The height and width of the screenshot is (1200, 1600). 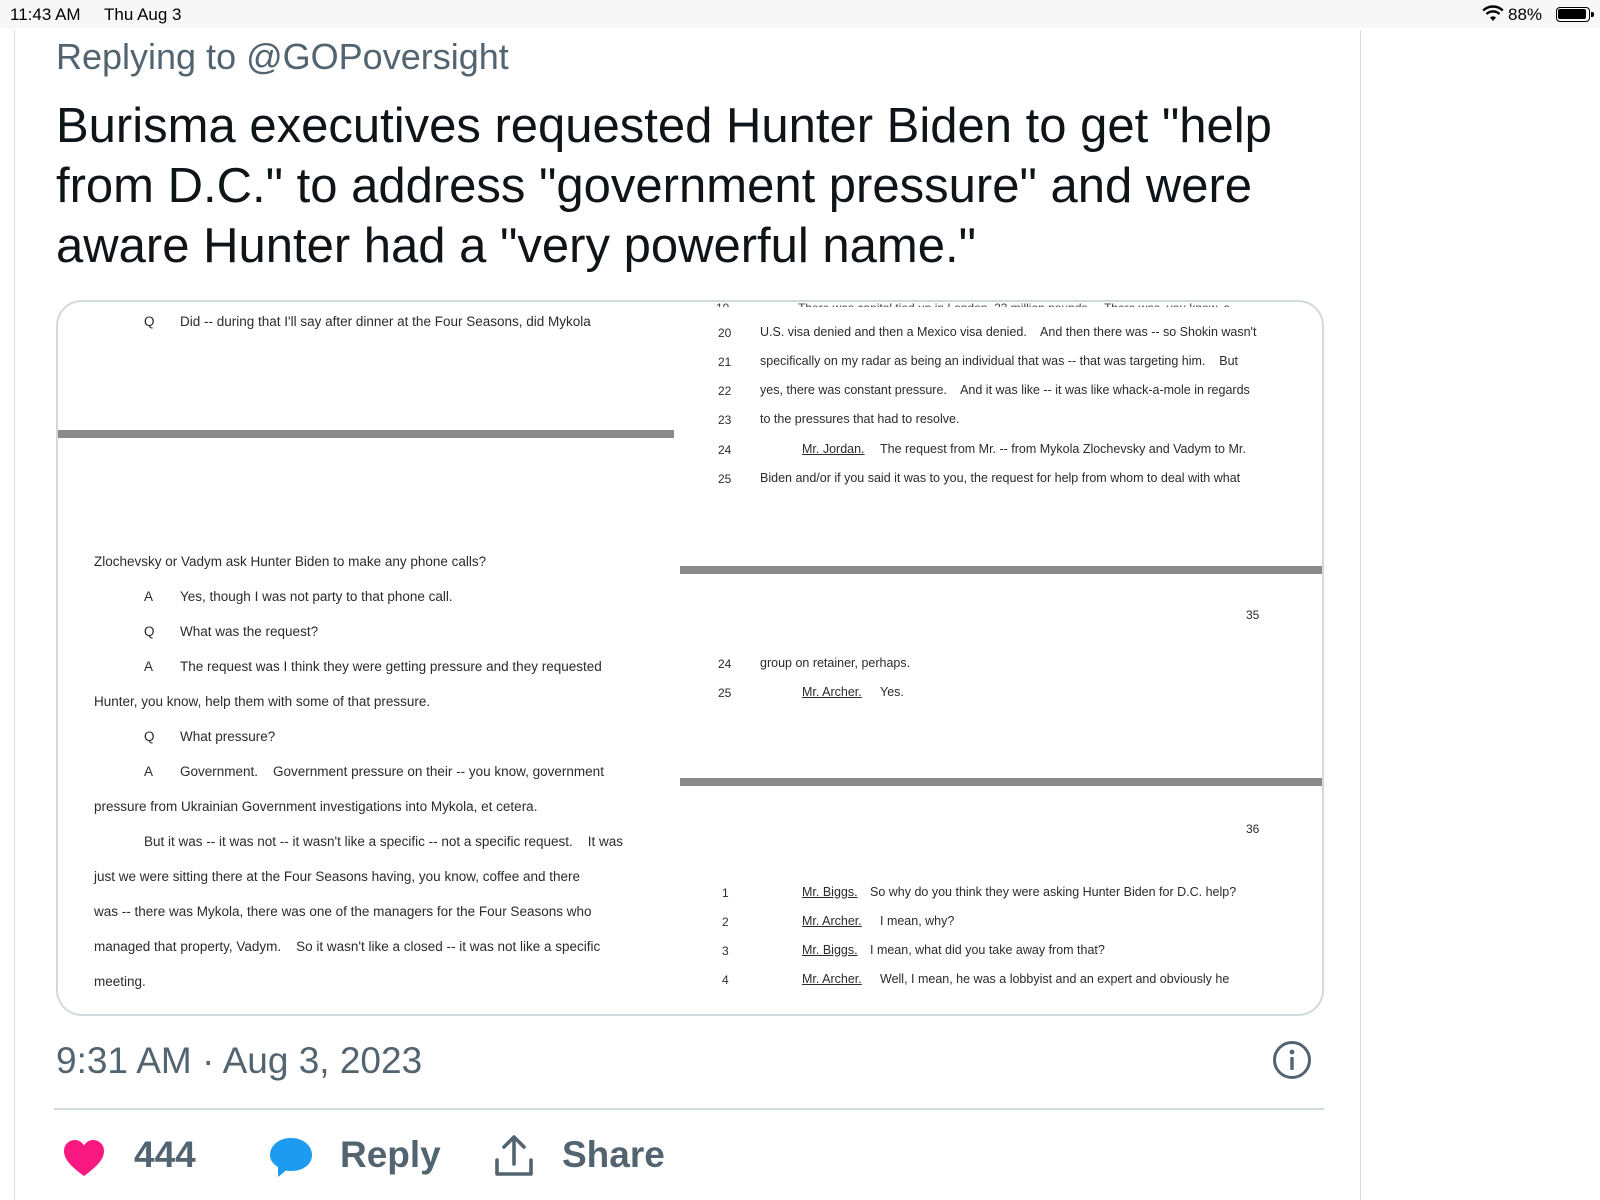 What do you see at coordinates (835, 663) in the screenshot?
I see `doc-line: group on retainer, perhaps.` at bounding box center [835, 663].